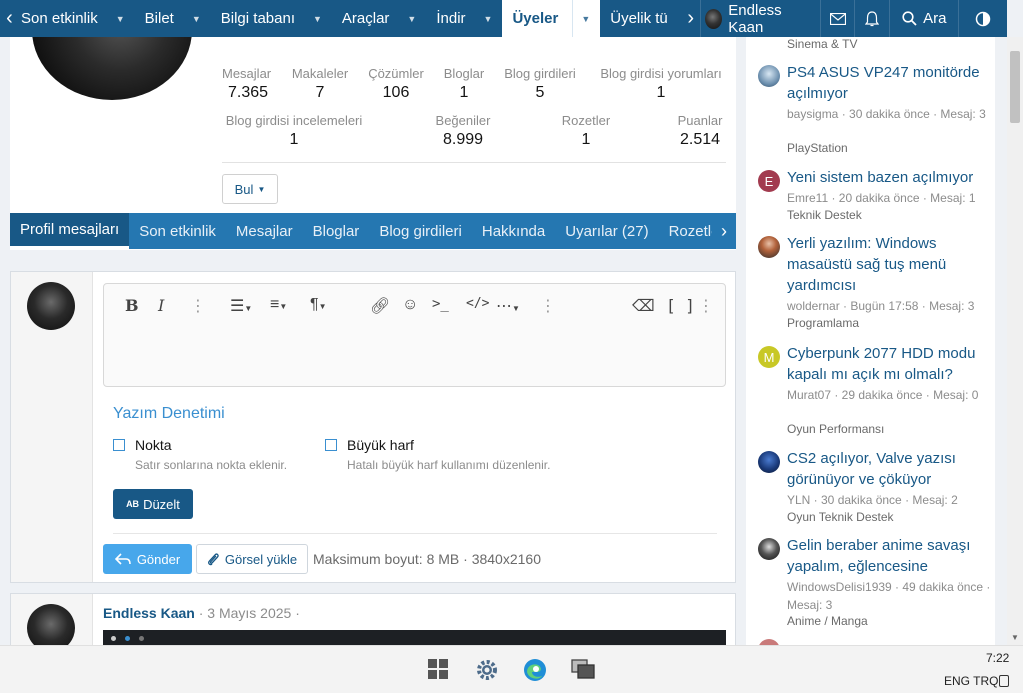  Describe the element at coordinates (760, 18) in the screenshot. I see `user-menu: Endless Kaan` at that location.